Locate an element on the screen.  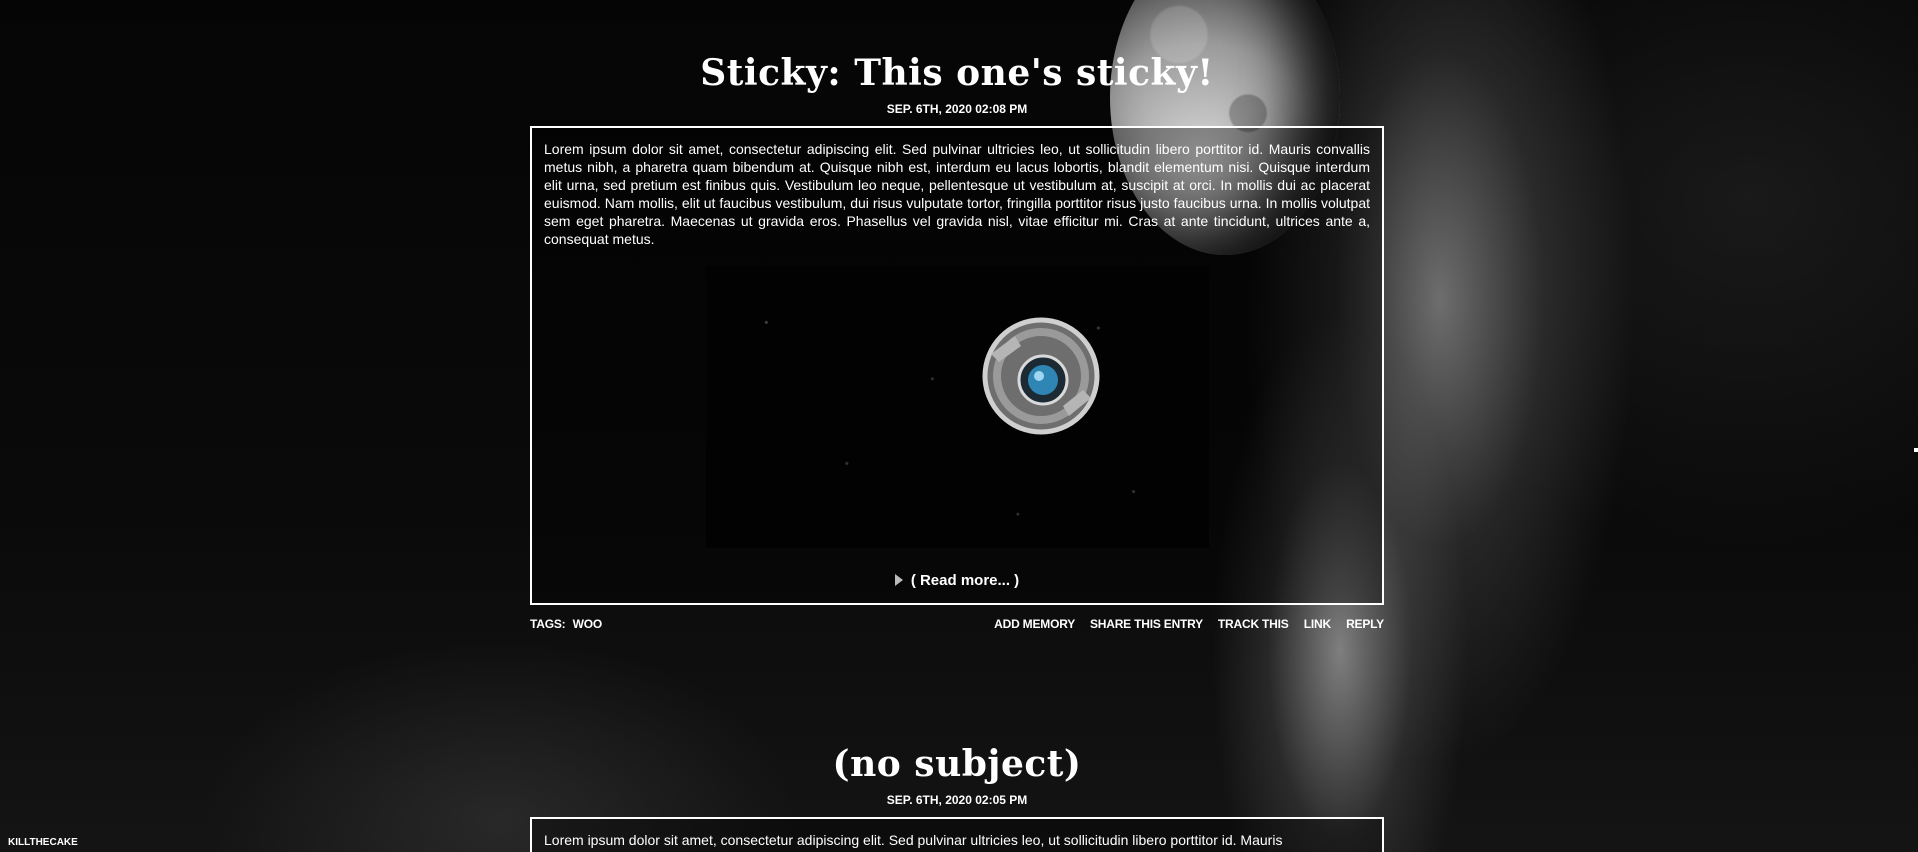
entry-date: SEP. 6TH, 2020 02:05 PM is located at coordinates (957, 800).